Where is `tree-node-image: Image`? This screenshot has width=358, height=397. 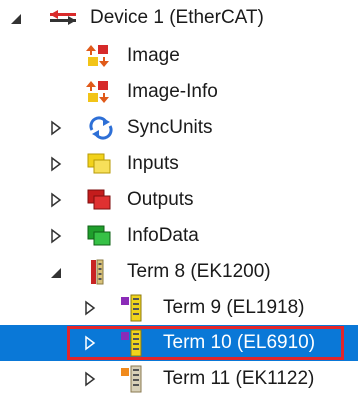 tree-node-image: Image is located at coordinates (179, 56).